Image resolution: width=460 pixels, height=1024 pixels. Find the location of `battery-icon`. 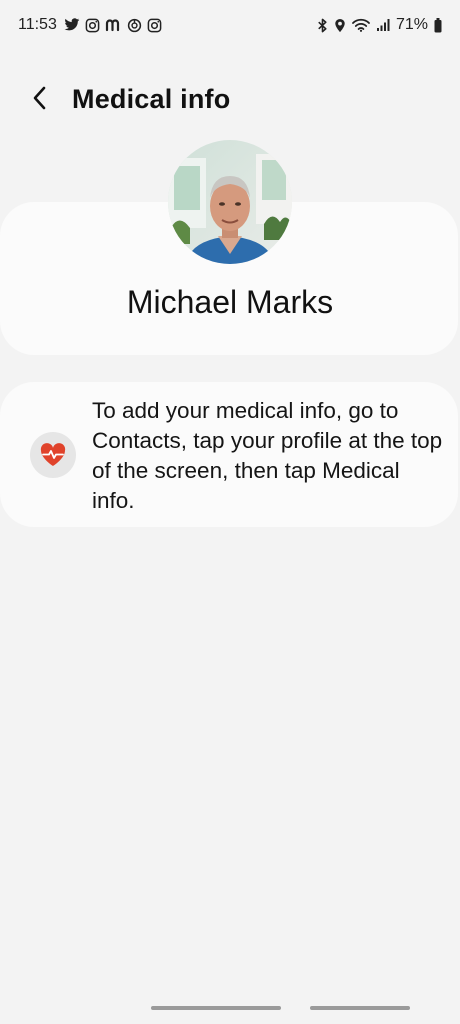

battery-icon is located at coordinates (438, 25).